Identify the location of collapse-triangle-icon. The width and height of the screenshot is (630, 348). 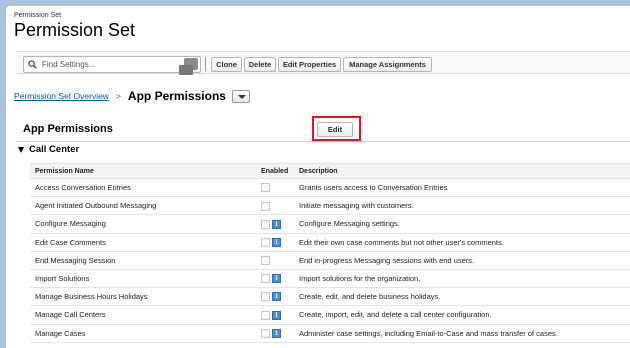
(21, 149).